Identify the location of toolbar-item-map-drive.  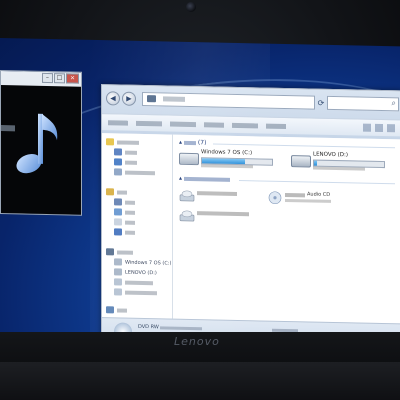
(245, 125).